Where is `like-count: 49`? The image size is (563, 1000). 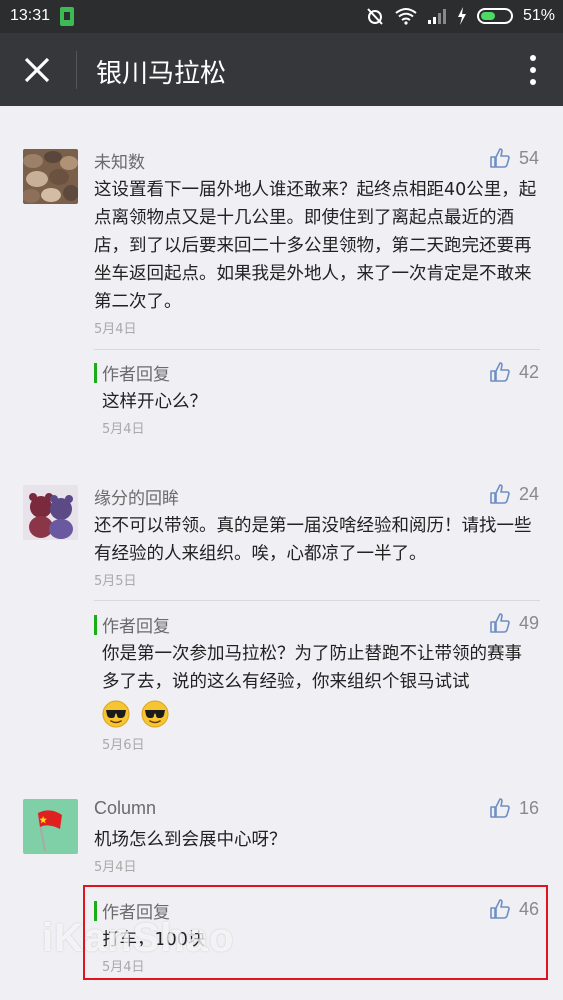 like-count: 49 is located at coordinates (528, 622).